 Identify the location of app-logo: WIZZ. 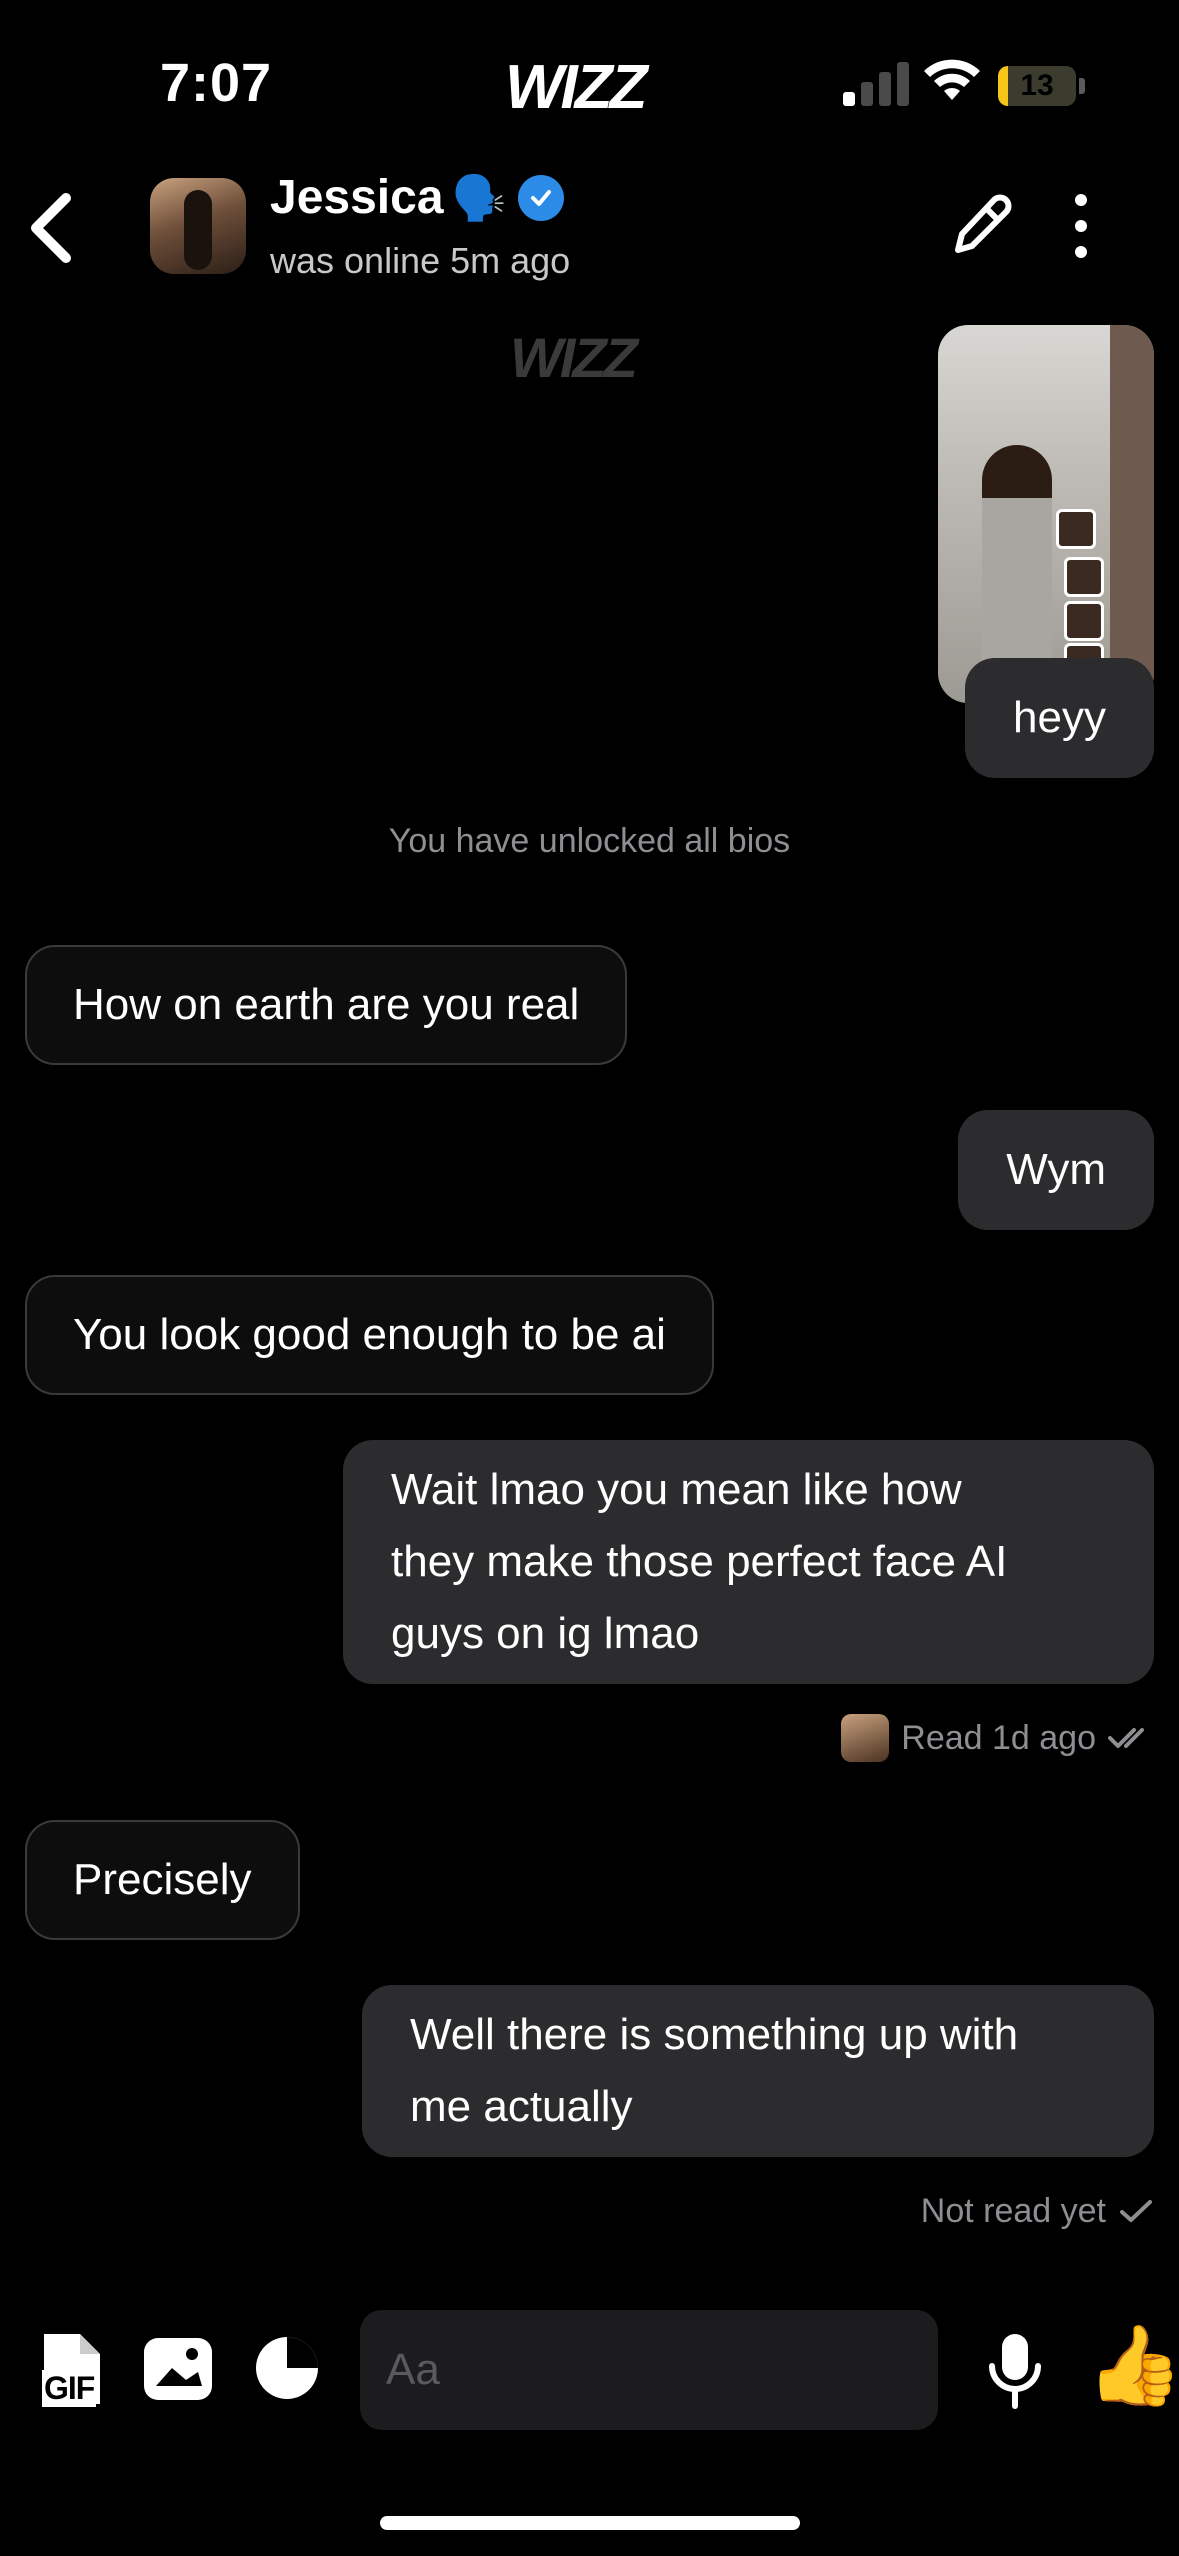
(576, 87).